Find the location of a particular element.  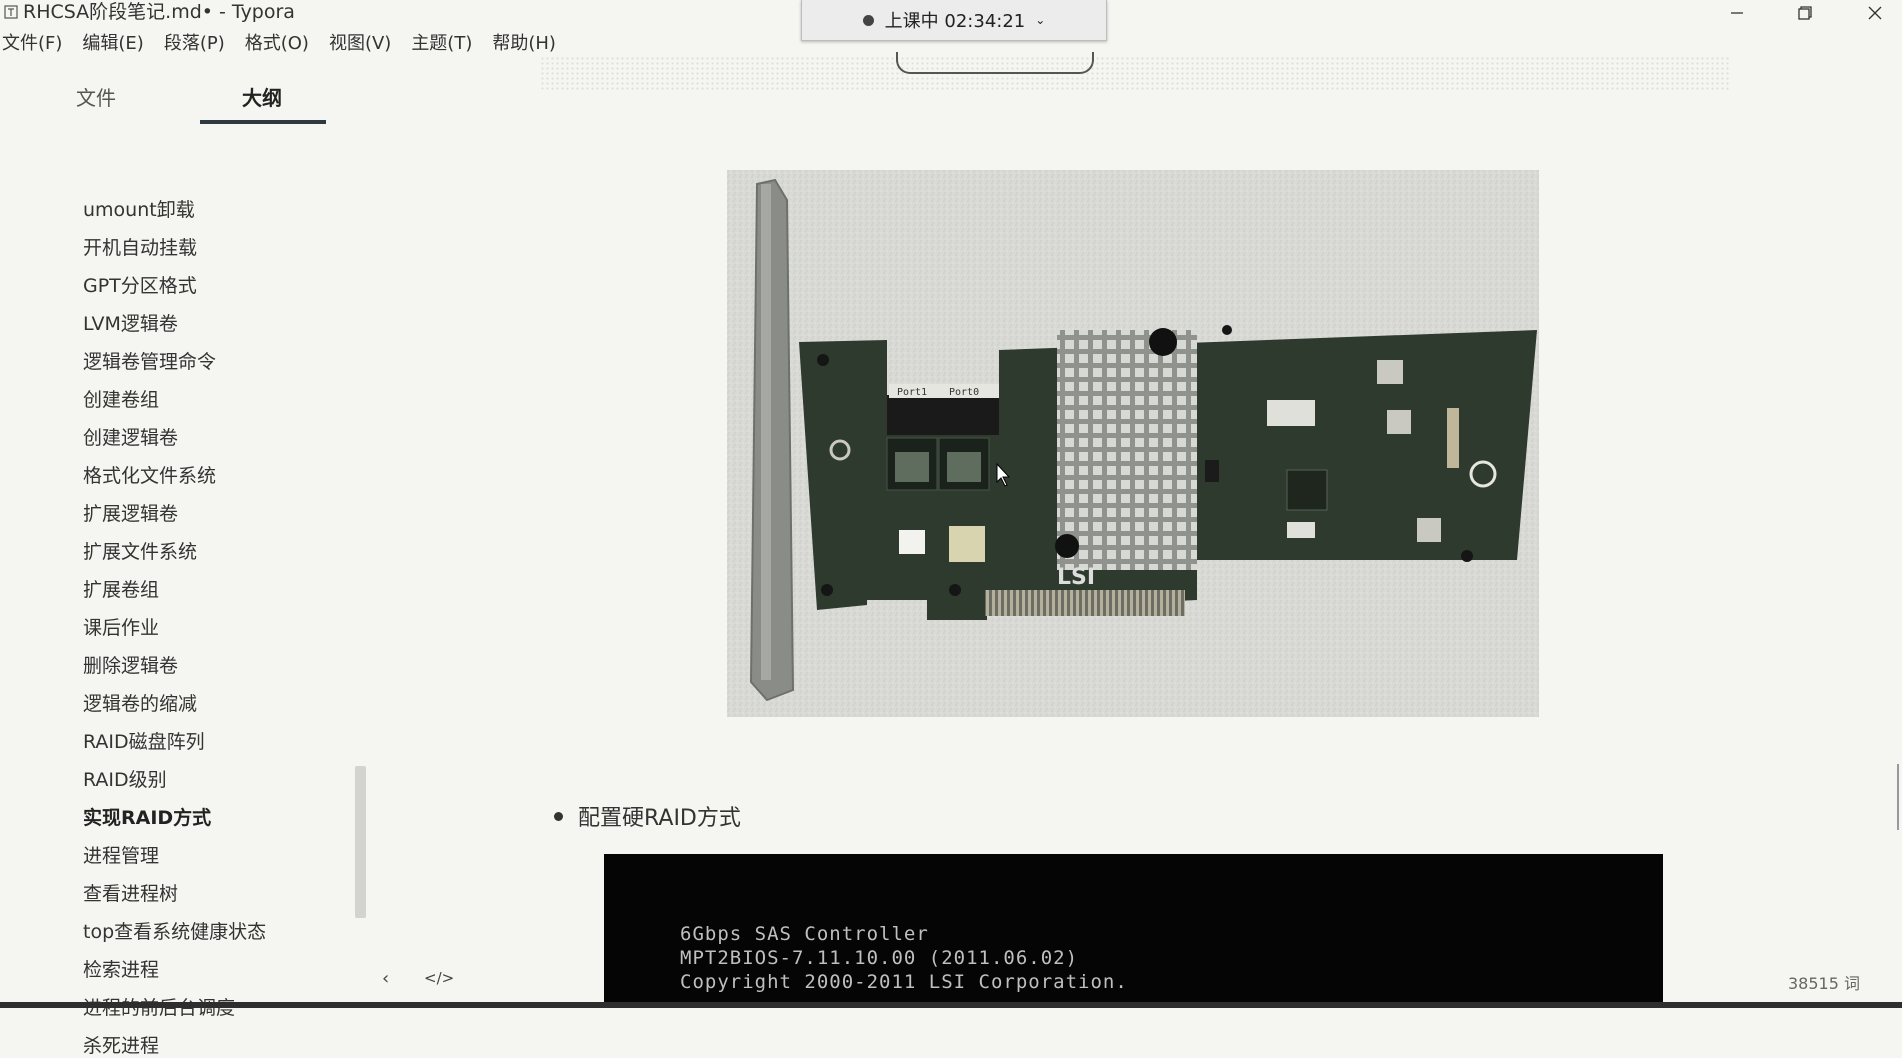

source-code-icon: </> is located at coordinates (439, 978).